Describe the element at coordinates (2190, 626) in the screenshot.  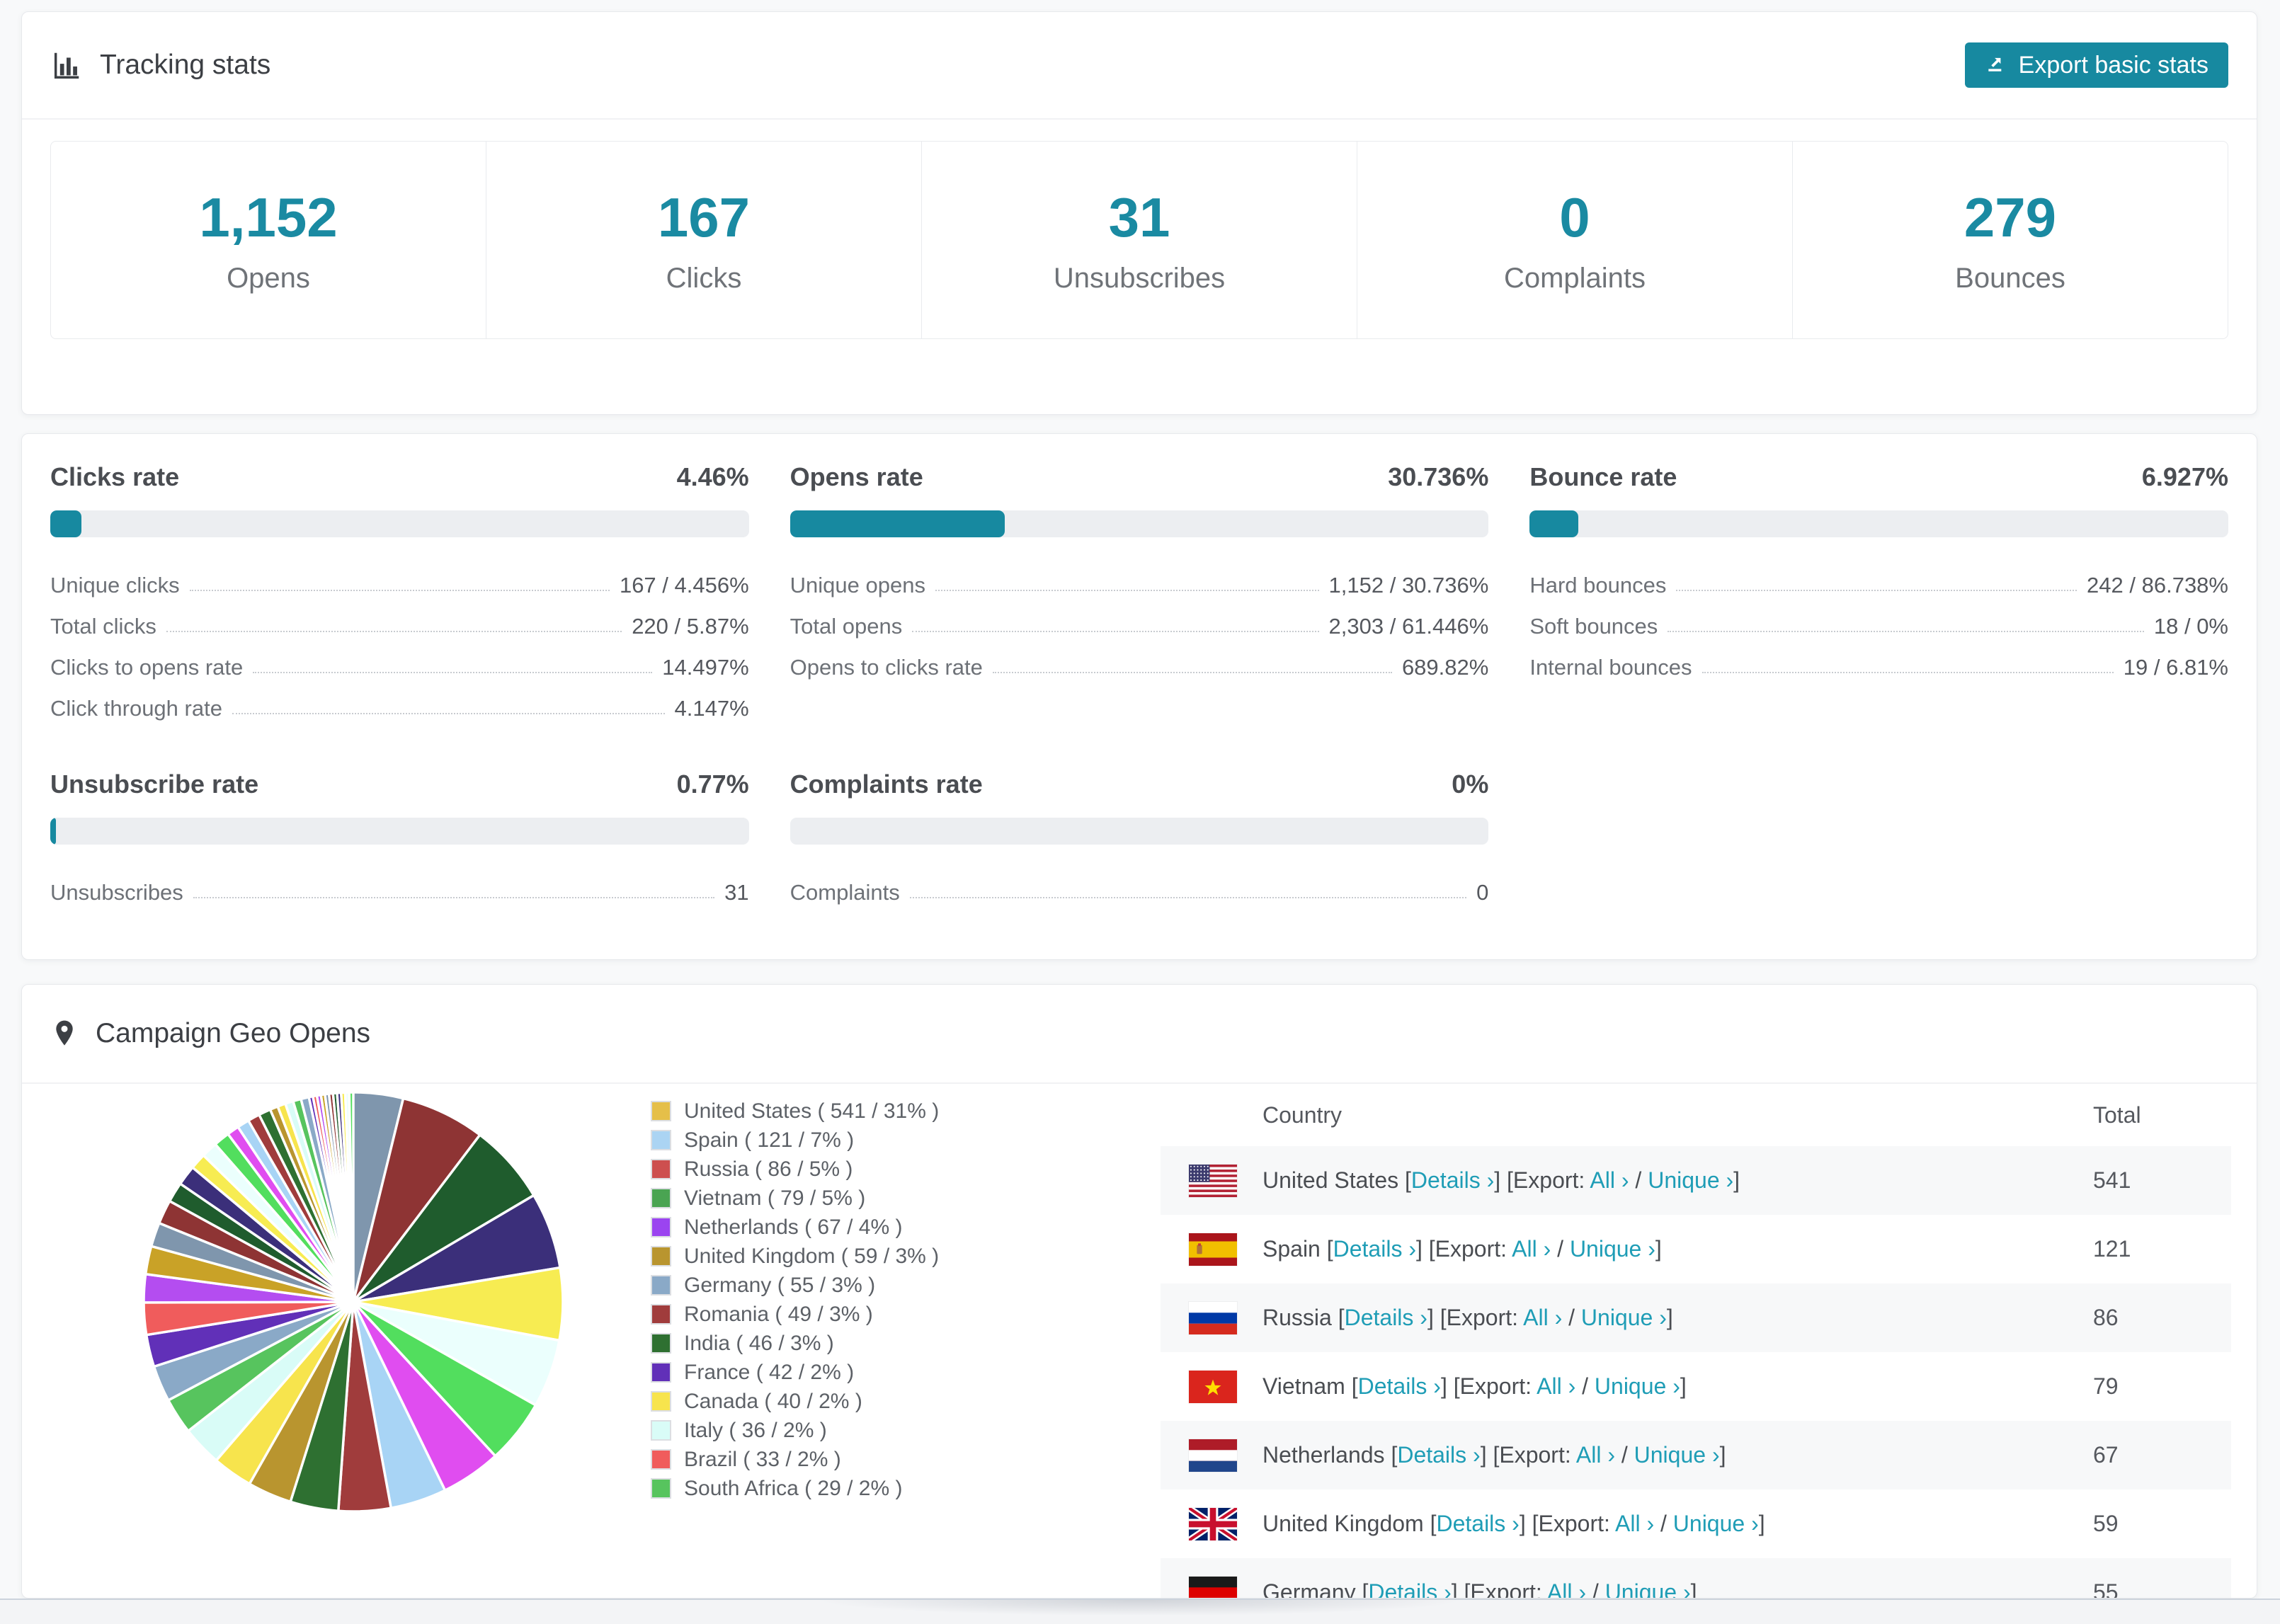
I see `rate-row-value: 18 / 0%` at that location.